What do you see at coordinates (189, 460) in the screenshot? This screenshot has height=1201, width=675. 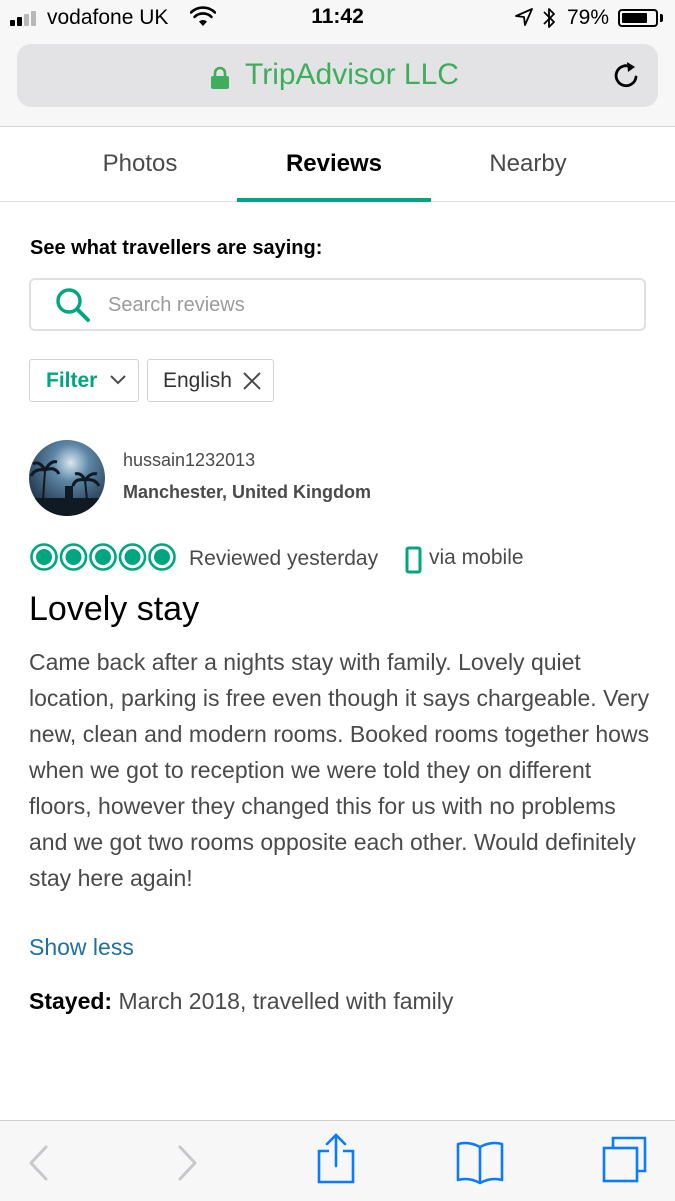 I see `reviewer-username: hussain1232013` at bounding box center [189, 460].